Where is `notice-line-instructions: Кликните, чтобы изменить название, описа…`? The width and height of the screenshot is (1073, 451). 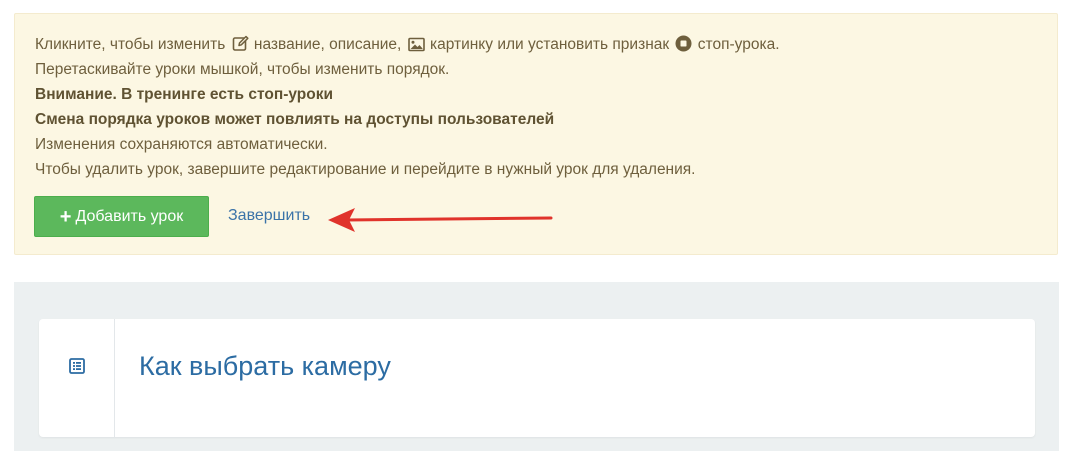
notice-line-instructions: Кликните, чтобы изменить название, описа… is located at coordinates (407, 46).